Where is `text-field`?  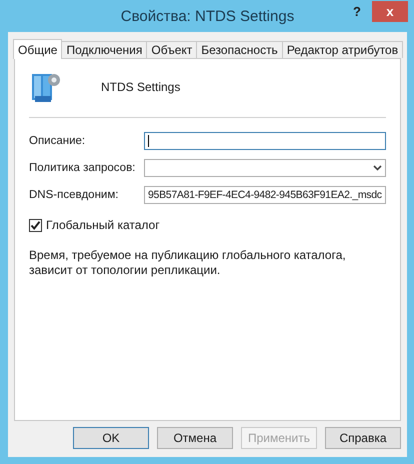
text-field is located at coordinates (265, 141).